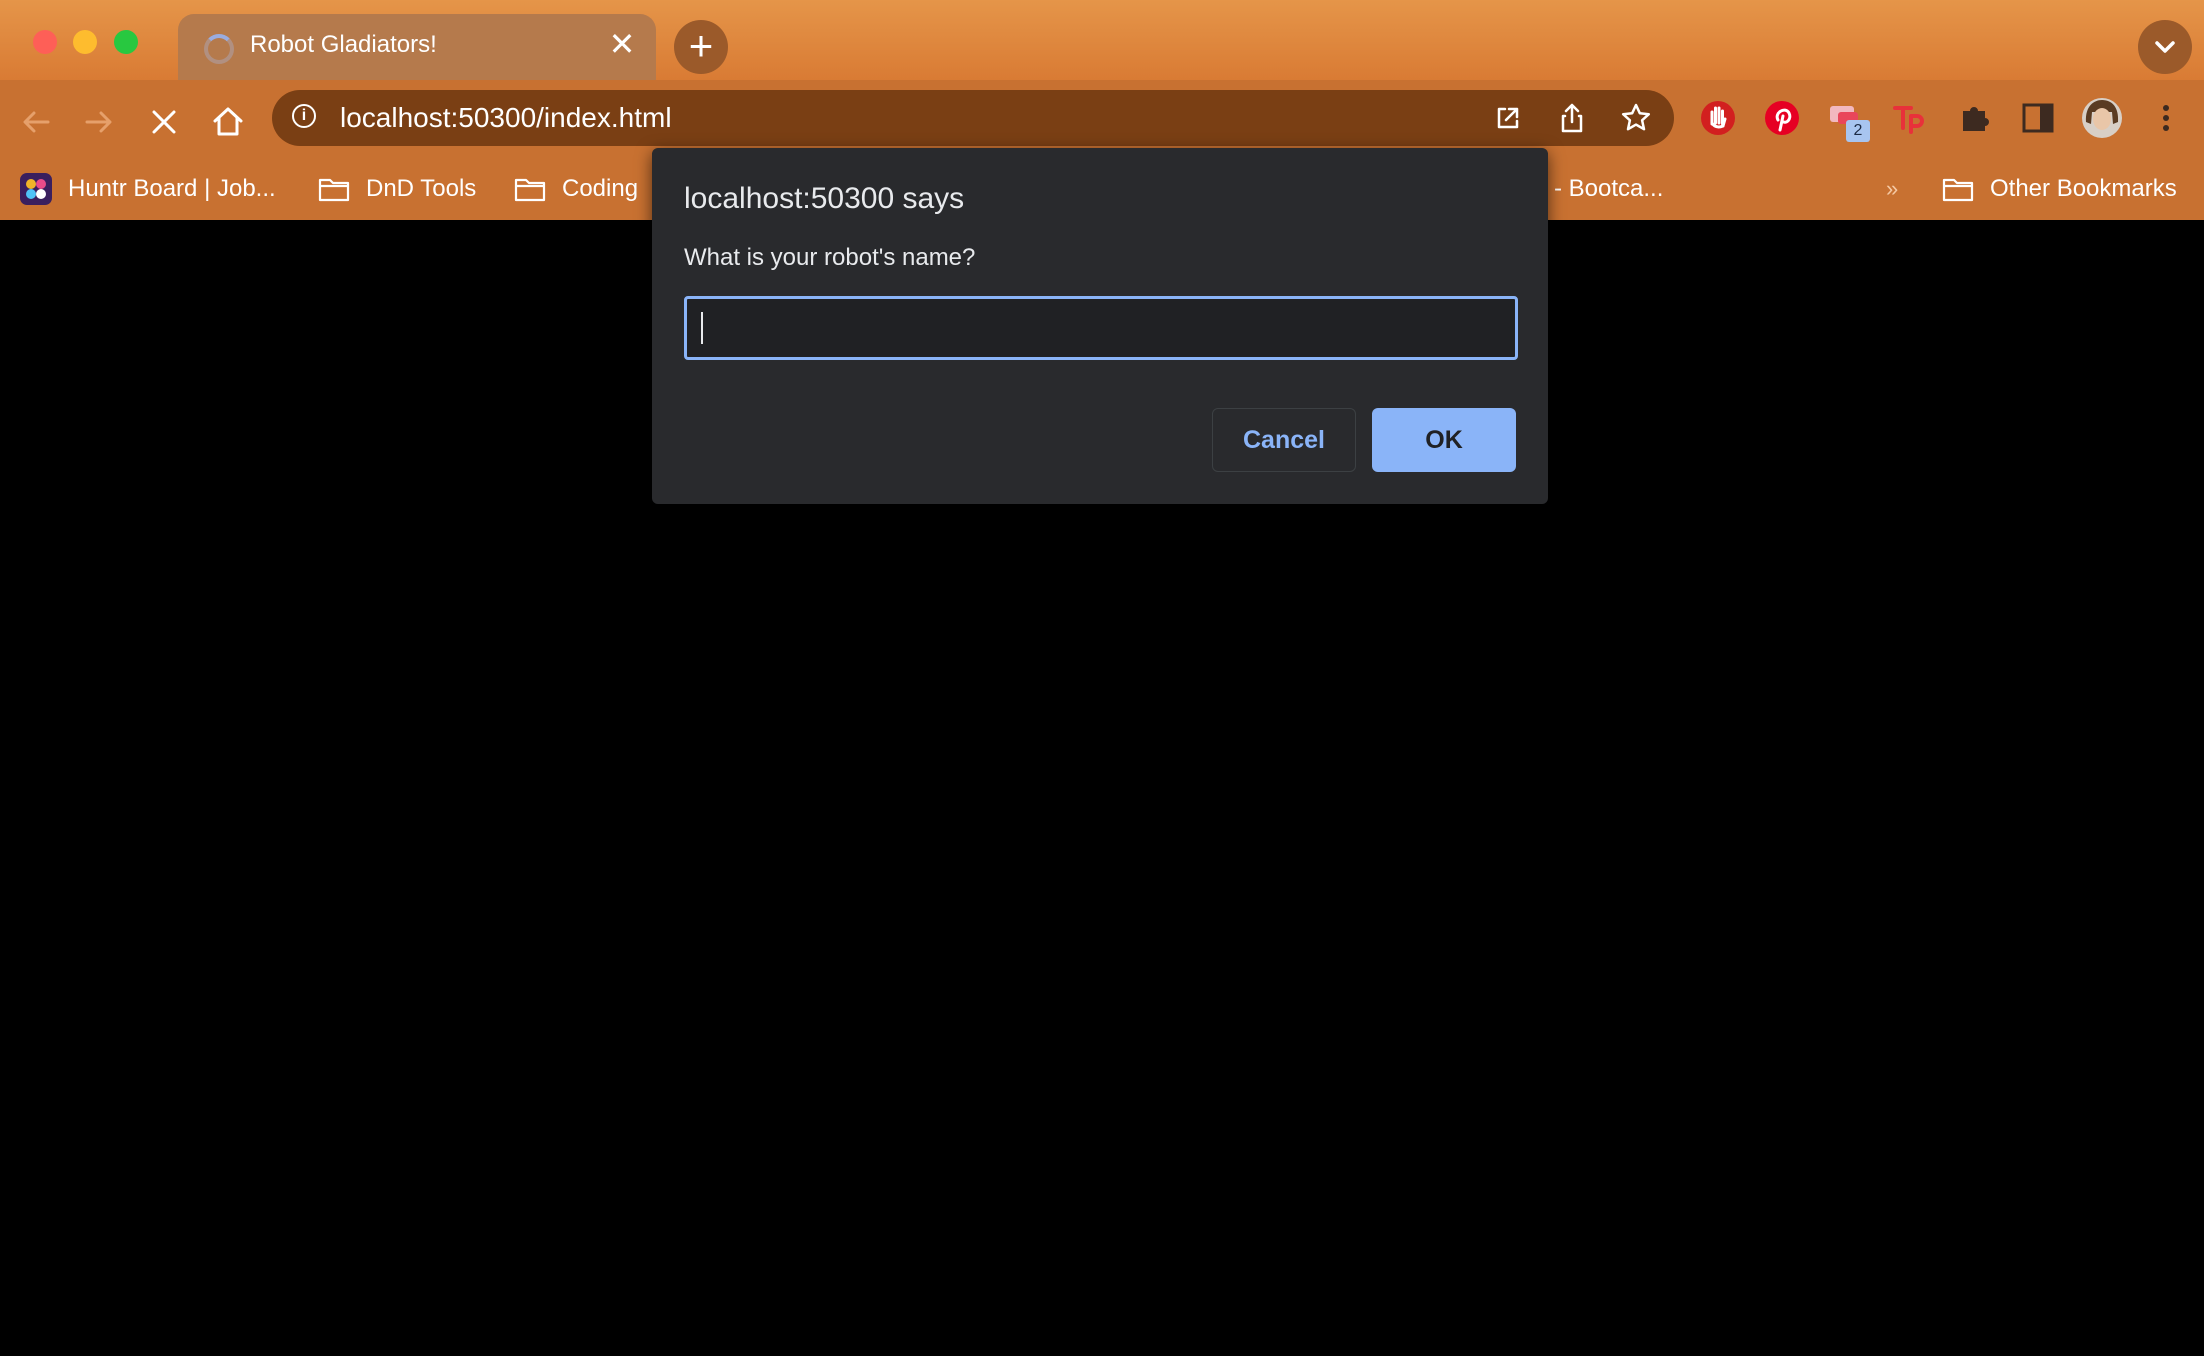  I want to click on forward-arrow-icon, so click(99, 122).